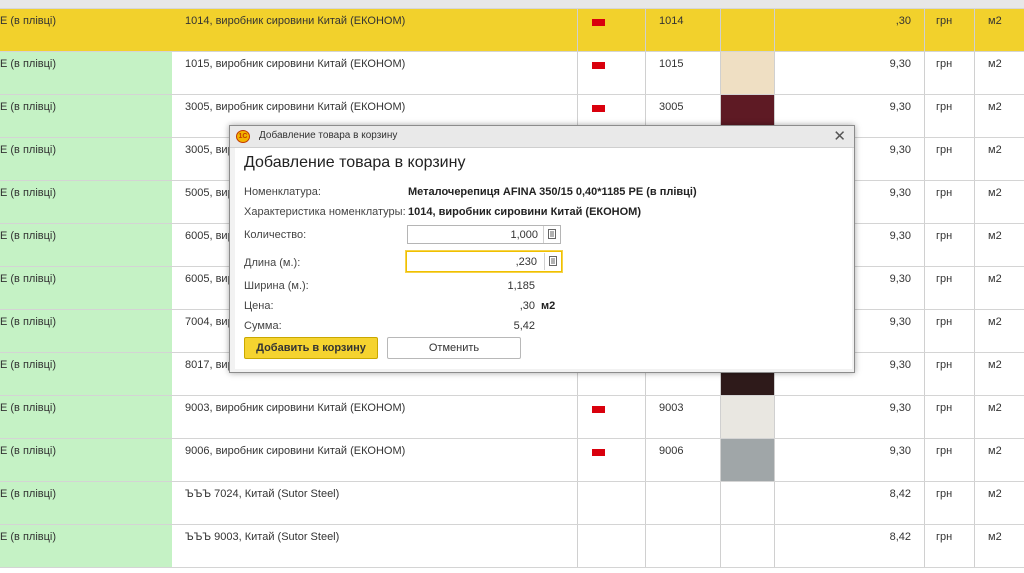 The height and width of the screenshot is (573, 1024). What do you see at coordinates (311, 348) in the screenshot?
I see `add-to-cart-button: Добавить в корзину` at bounding box center [311, 348].